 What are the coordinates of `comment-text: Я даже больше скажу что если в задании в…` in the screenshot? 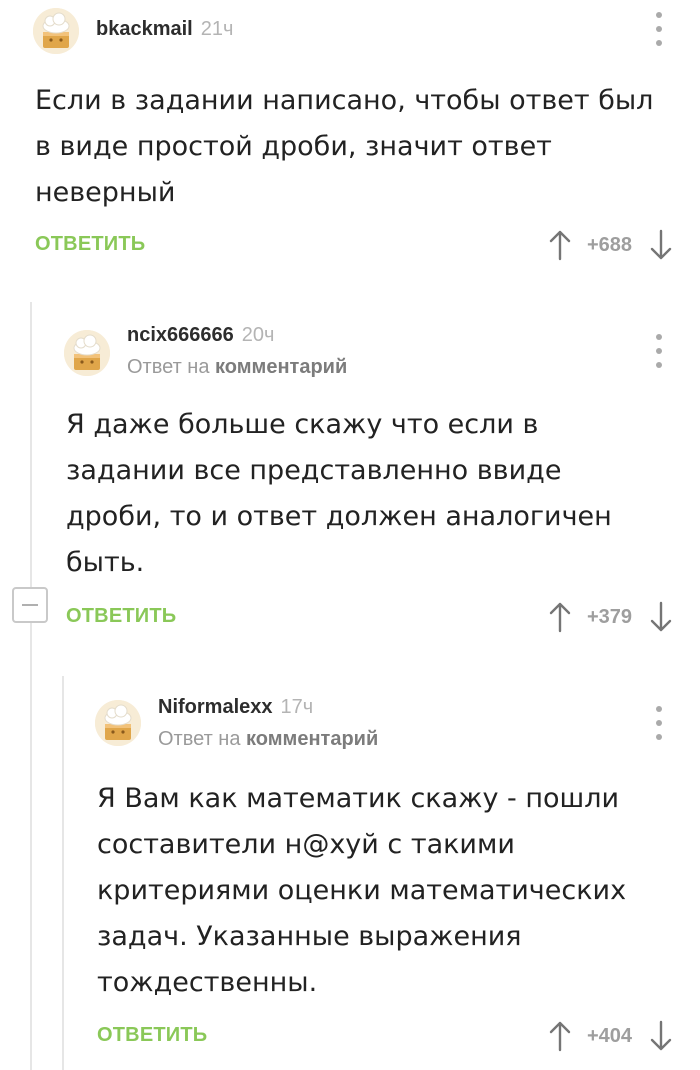 It's located at (339, 493).